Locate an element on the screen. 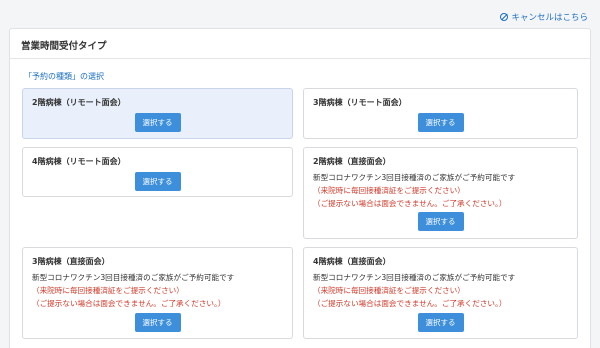 This screenshot has height=348, width=600. card-3f-remote: 3階病棟（リモート面会） 選択する is located at coordinates (440, 113).